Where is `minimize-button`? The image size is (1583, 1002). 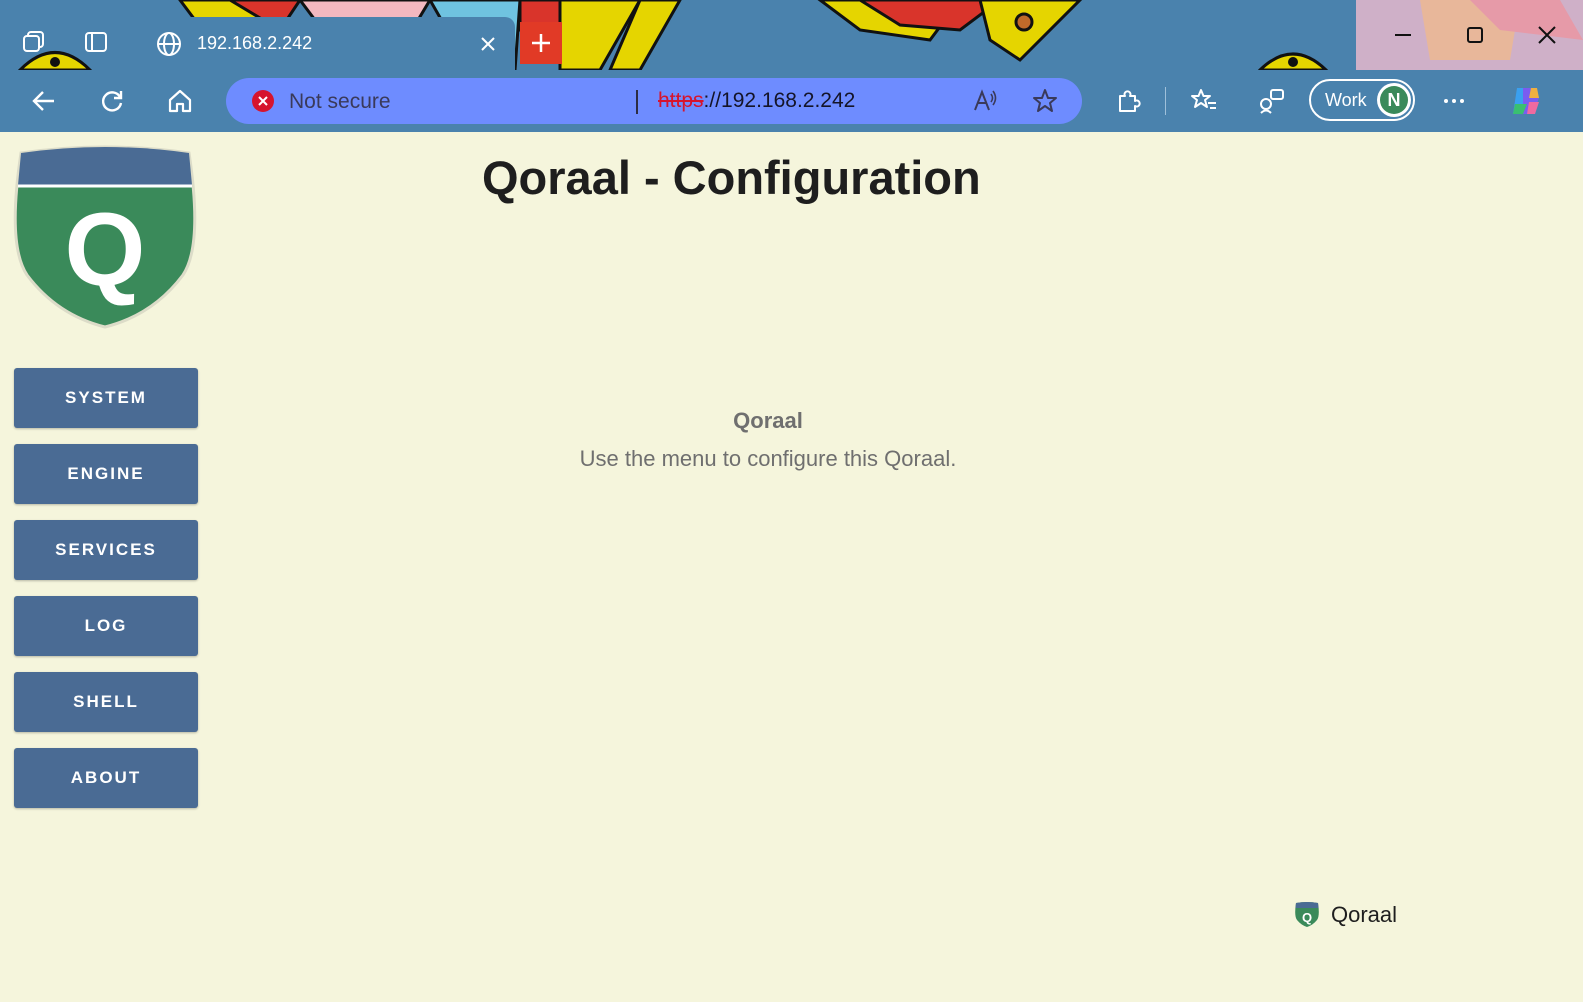 minimize-button is located at coordinates (1403, 35).